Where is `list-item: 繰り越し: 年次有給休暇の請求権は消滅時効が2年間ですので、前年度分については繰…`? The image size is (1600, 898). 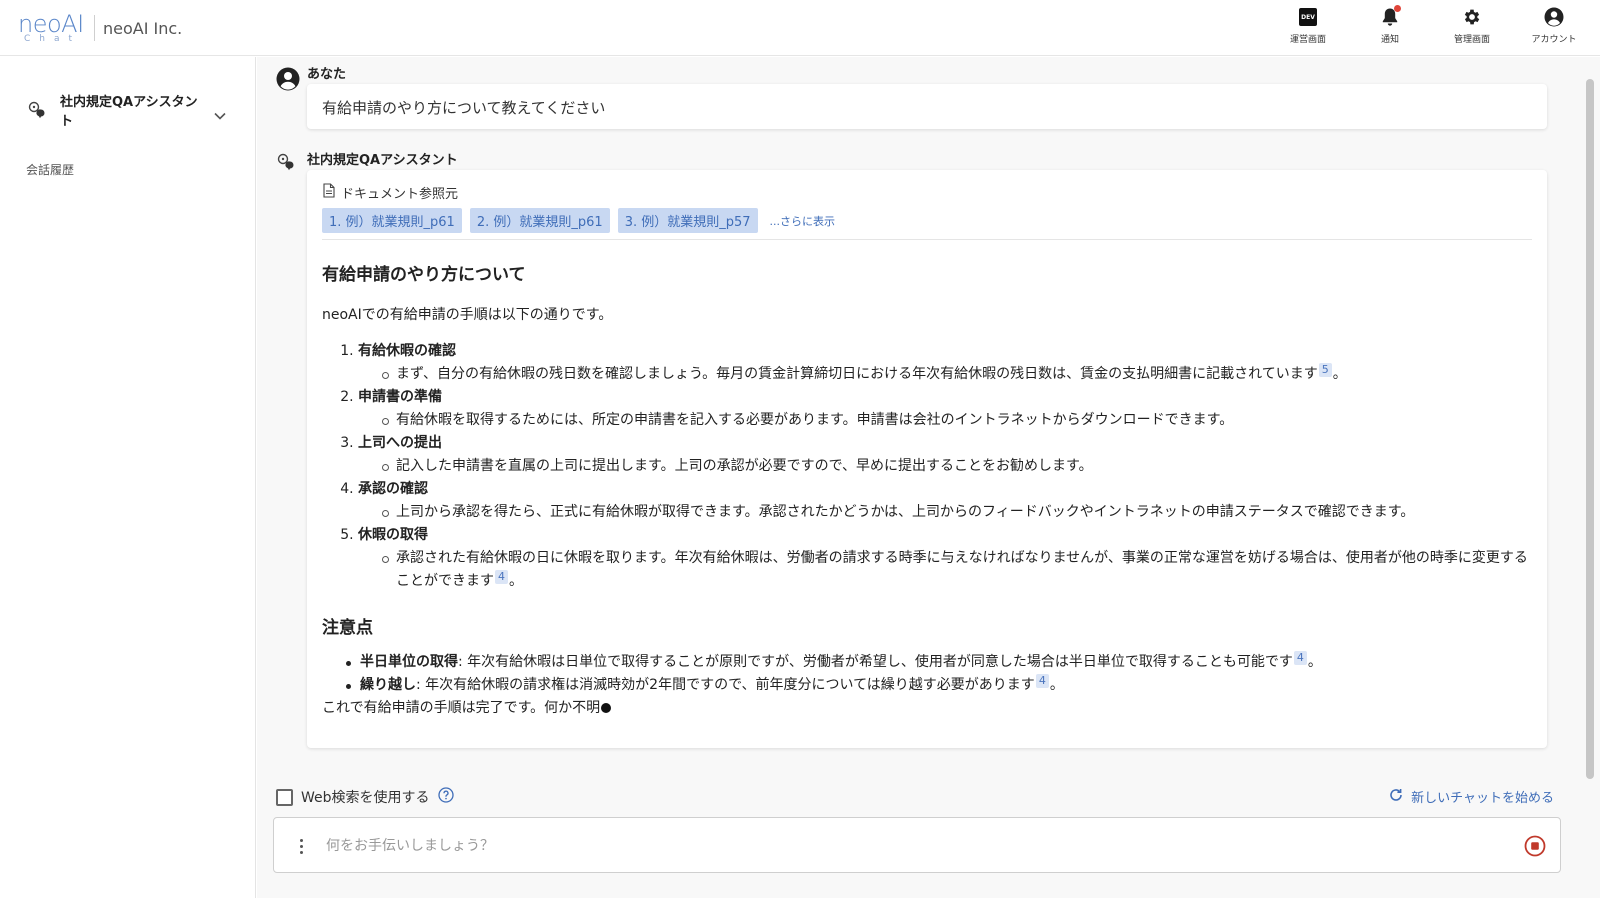 list-item: 繰り越し: 年次有給休暇の請求権は消滅時効が2年間ですので、前年度分については繰… is located at coordinates (939, 685).